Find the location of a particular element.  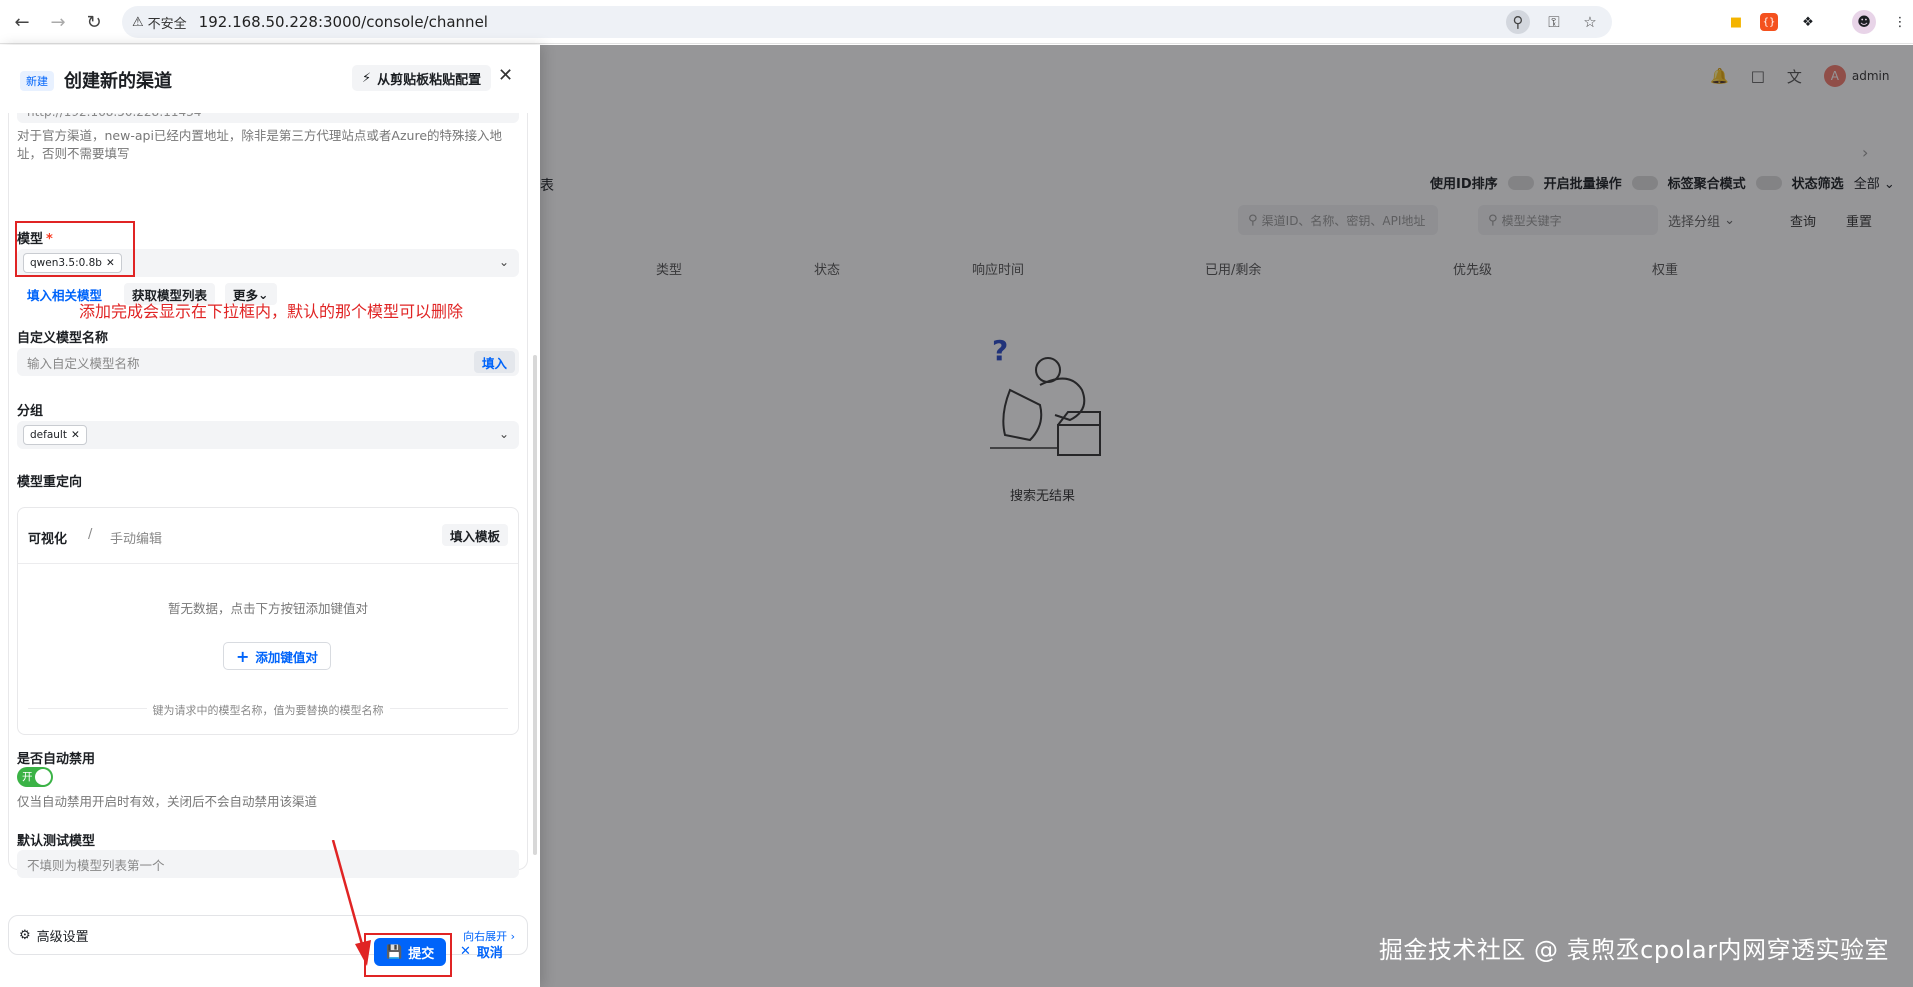

scrollbar is located at coordinates (535, 605).